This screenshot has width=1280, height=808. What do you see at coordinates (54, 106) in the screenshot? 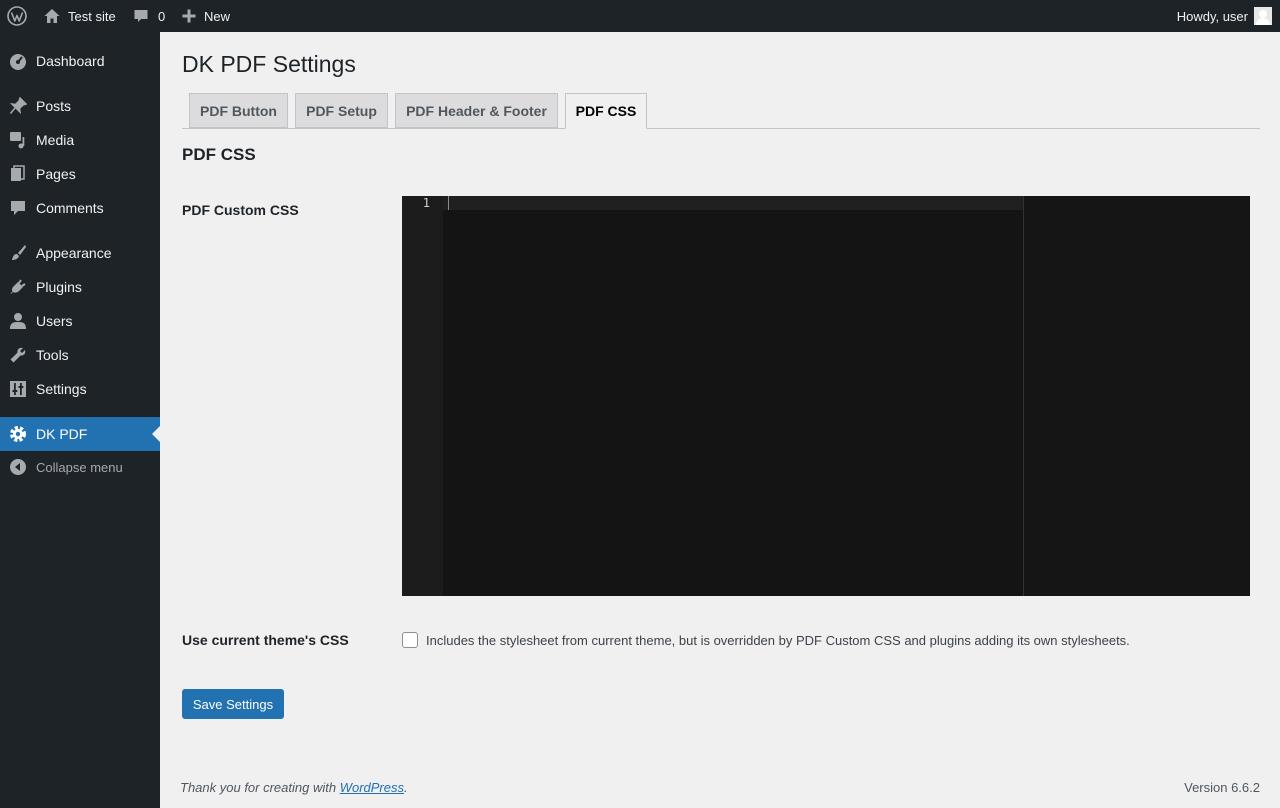
I see `sidebar-item-label: Posts` at bounding box center [54, 106].